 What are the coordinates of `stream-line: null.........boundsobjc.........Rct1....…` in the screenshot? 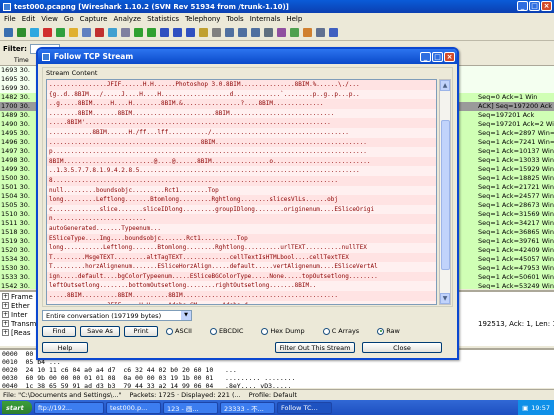 It's located at (241, 190).